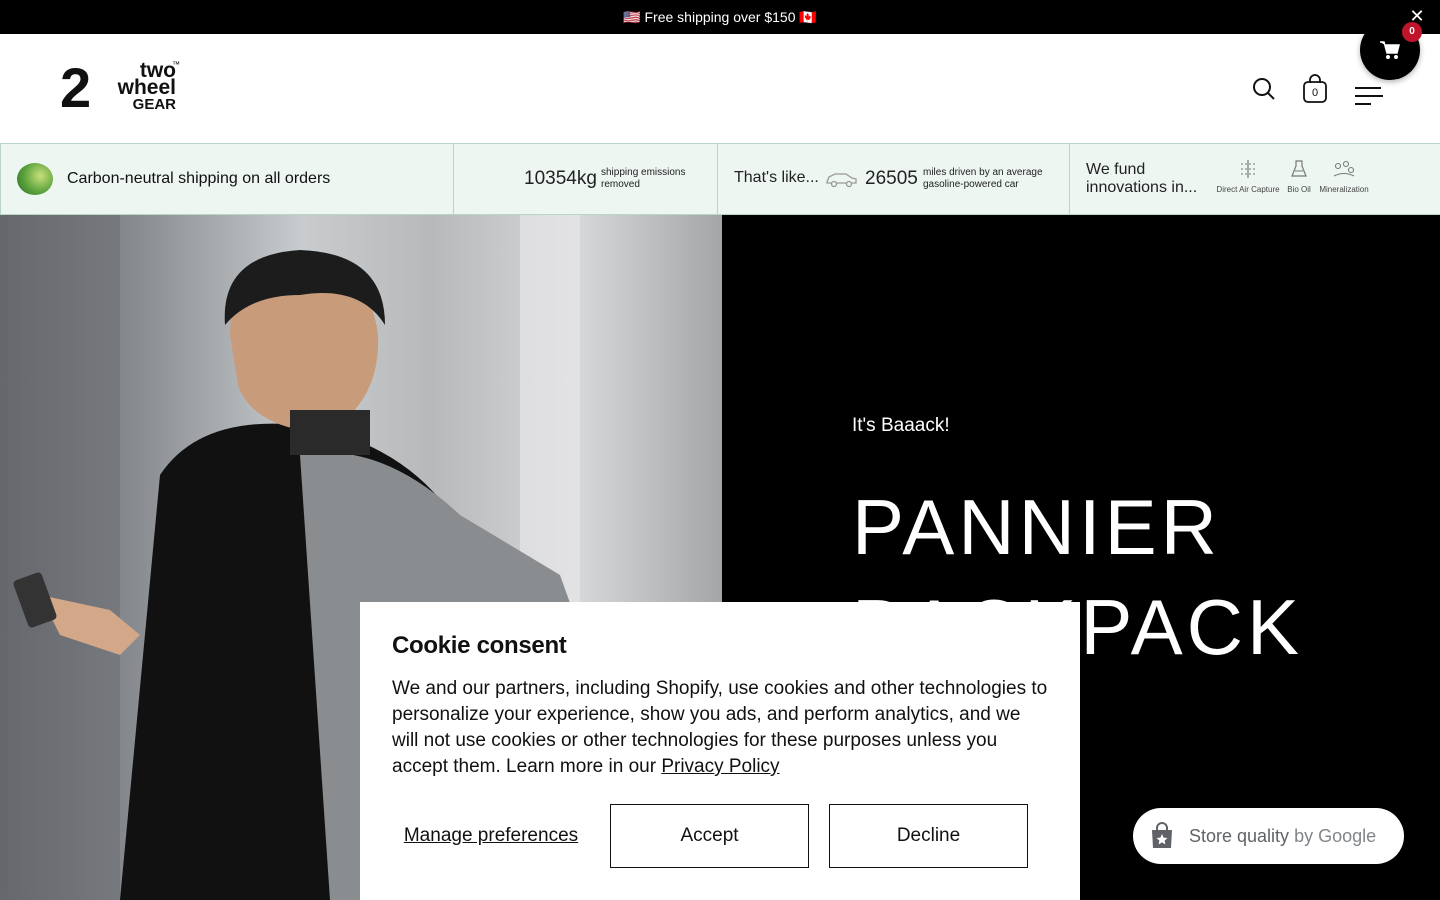 The height and width of the screenshot is (900, 1440). I want to click on decline-button: Decline, so click(928, 836).